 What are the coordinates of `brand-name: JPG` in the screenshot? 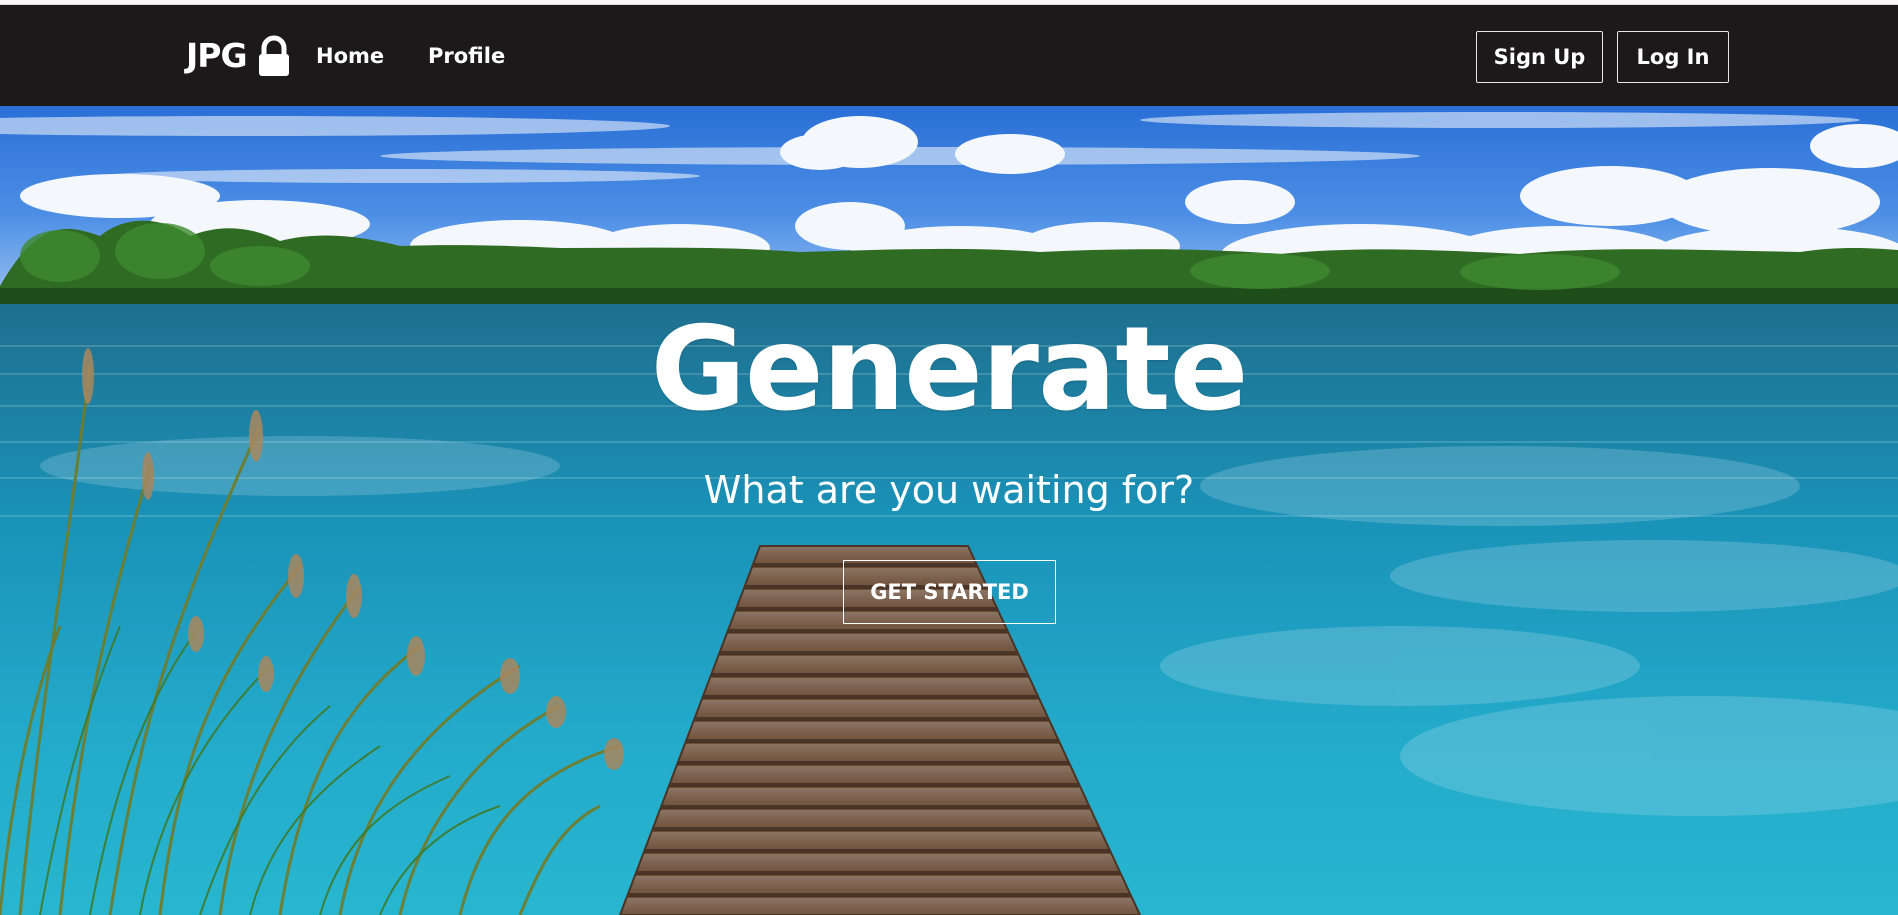 It's located at (217, 56).